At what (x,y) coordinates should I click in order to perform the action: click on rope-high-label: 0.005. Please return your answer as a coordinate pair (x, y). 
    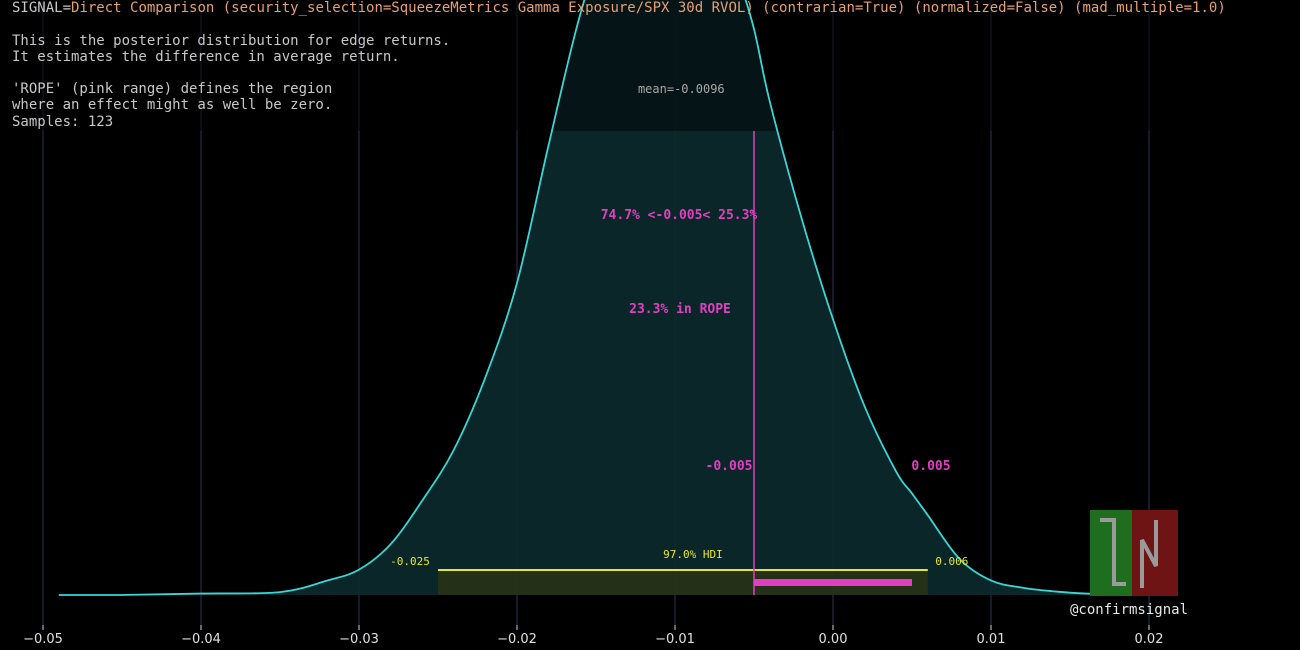
    Looking at the image, I should click on (930, 466).